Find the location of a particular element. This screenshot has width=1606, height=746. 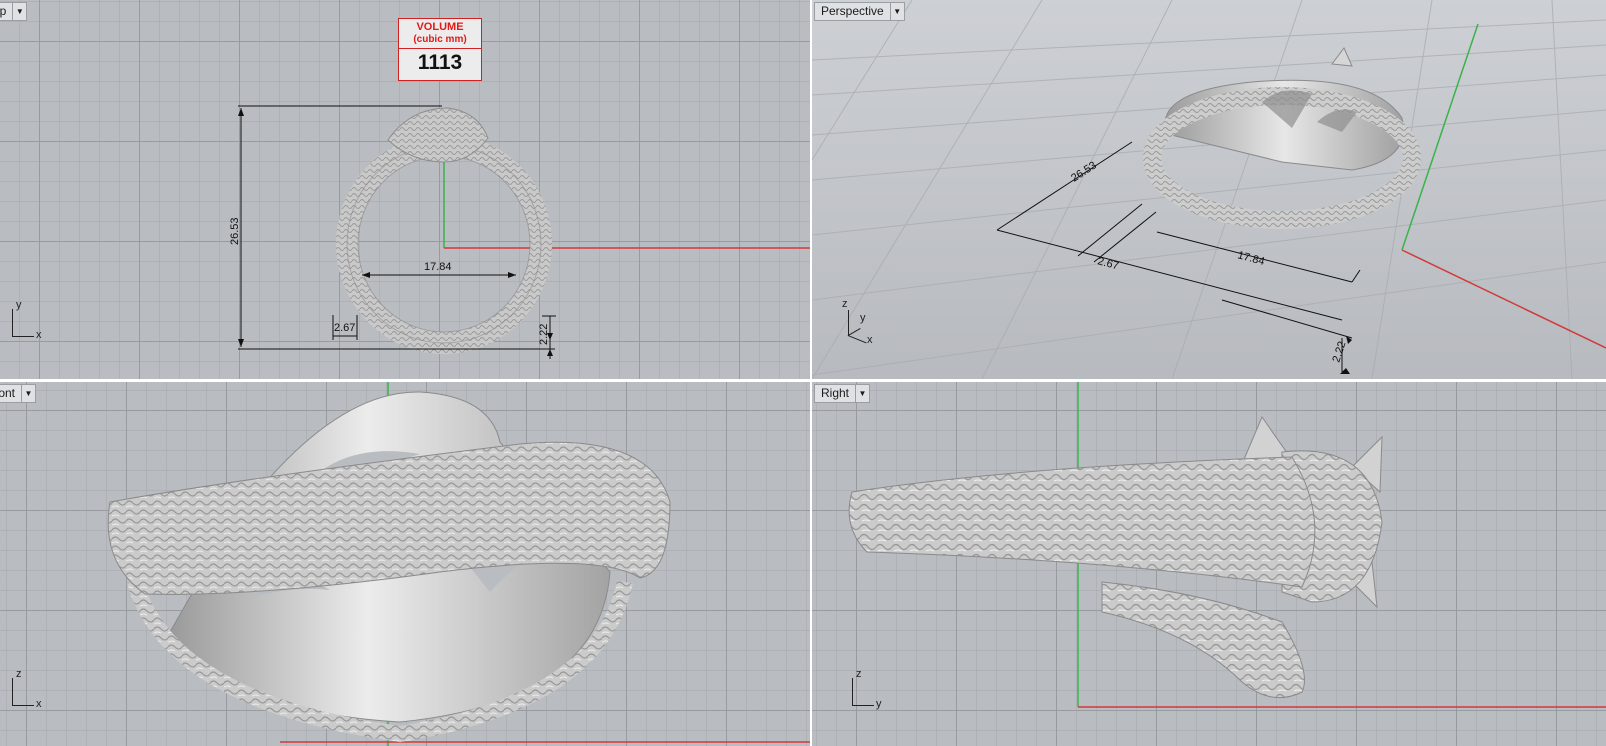

ring-band is located at coordinates (1082, 522).